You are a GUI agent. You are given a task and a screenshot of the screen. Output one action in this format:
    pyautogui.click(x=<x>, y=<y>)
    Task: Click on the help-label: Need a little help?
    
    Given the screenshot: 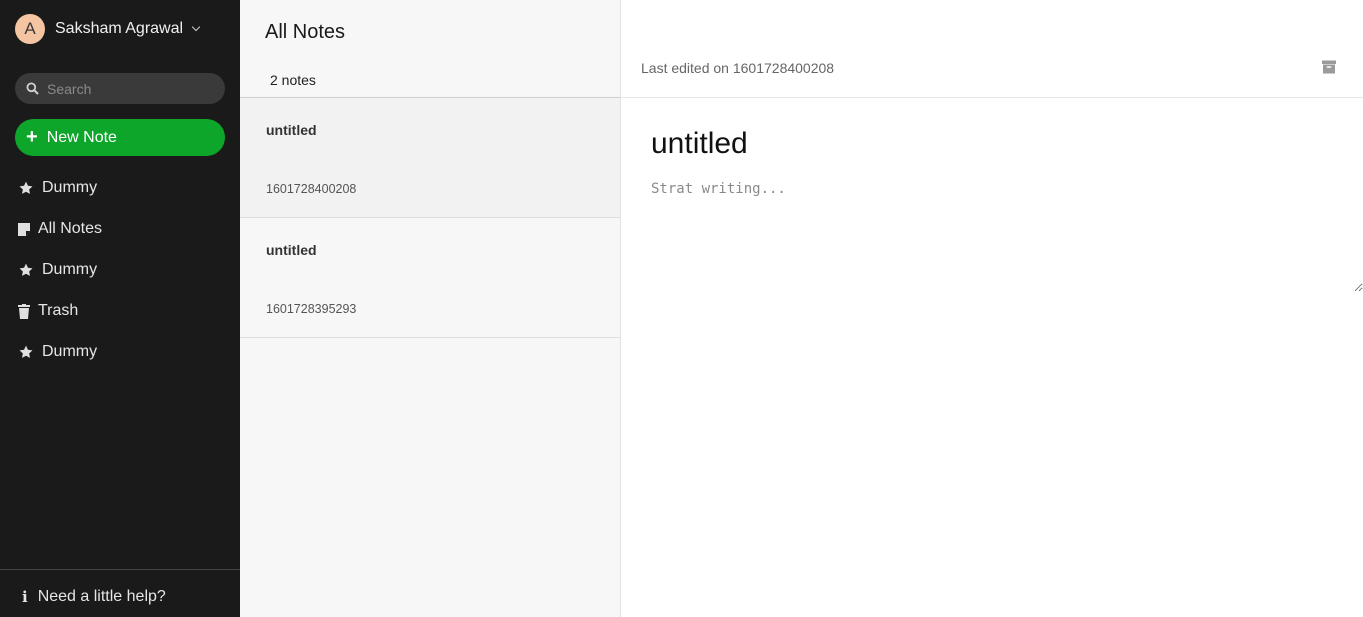 What is the action you would take?
    pyautogui.click(x=101, y=596)
    